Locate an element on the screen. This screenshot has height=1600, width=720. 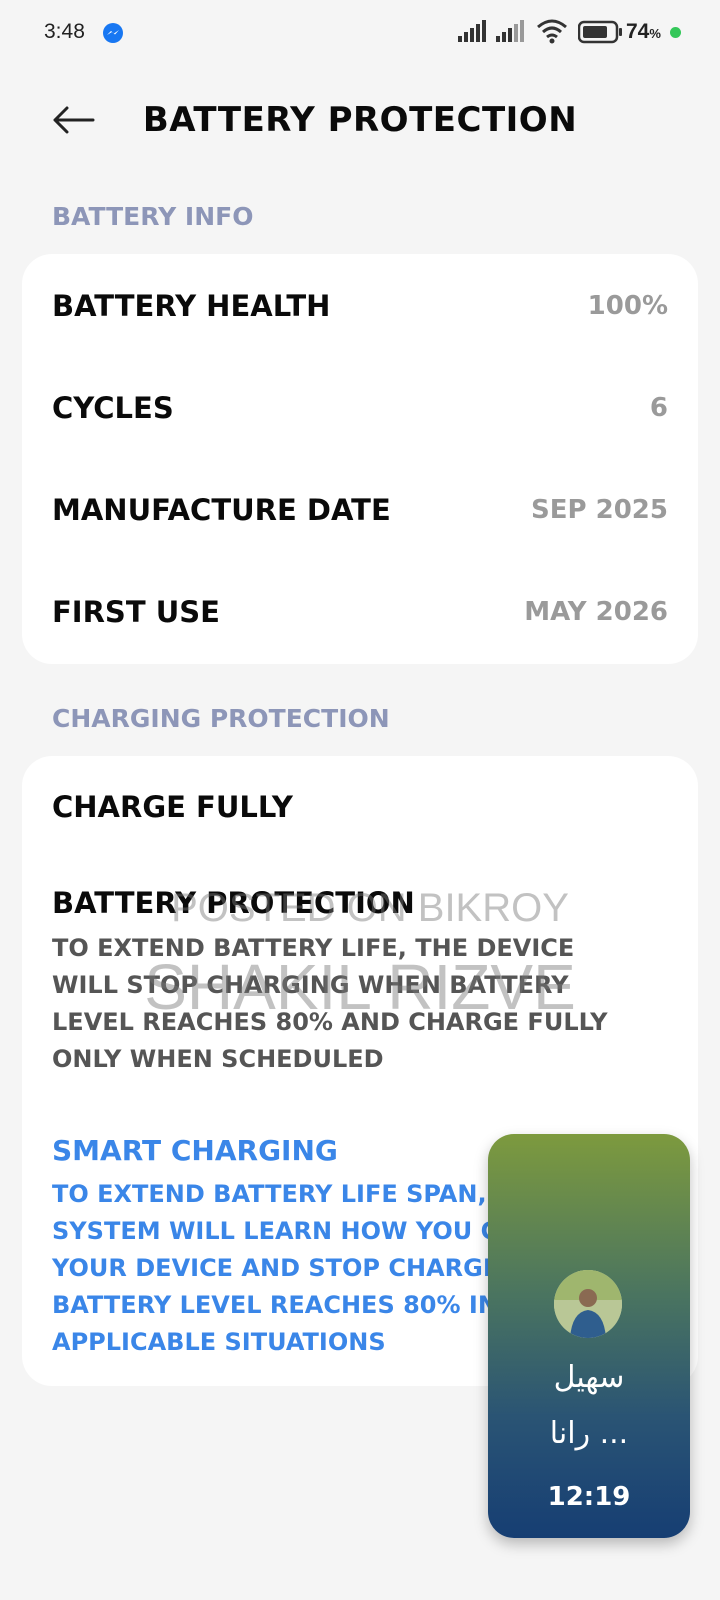
page-title: BATTERY PROTECTION is located at coordinates (360, 120).